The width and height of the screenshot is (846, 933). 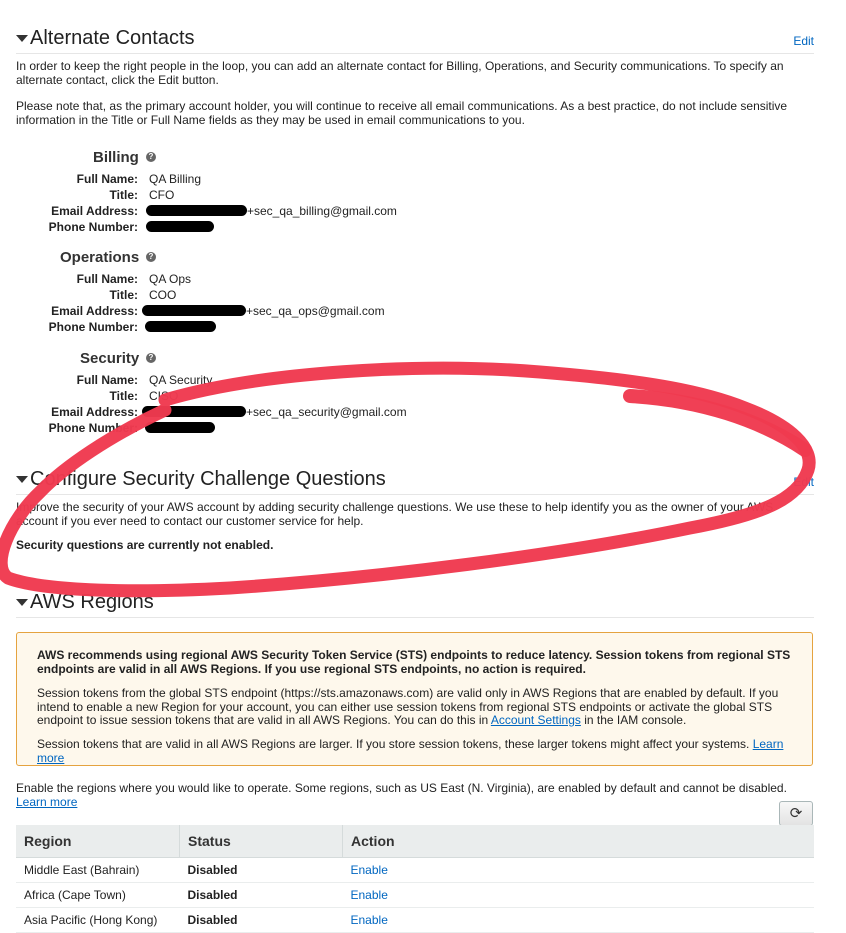 I want to click on table-row: Middle East (Bahrain) Disabled Enable, so click(x=415, y=870).